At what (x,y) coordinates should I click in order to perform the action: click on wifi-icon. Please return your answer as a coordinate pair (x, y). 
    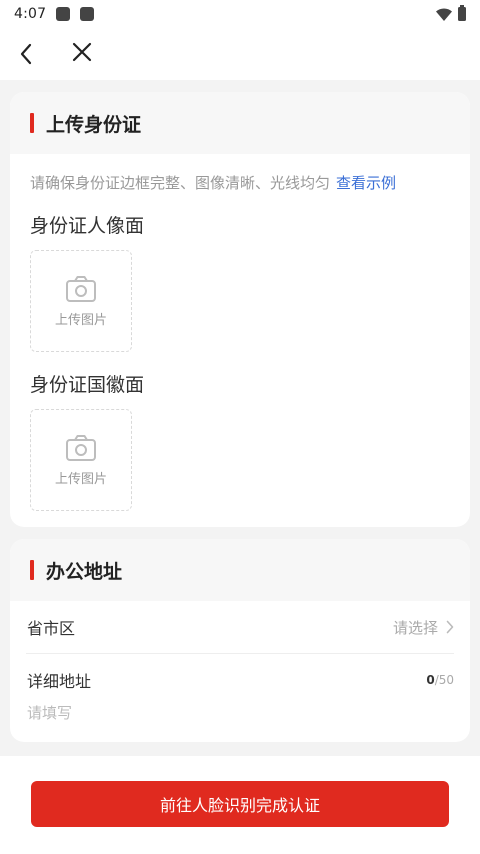
    Looking at the image, I should click on (444, 14).